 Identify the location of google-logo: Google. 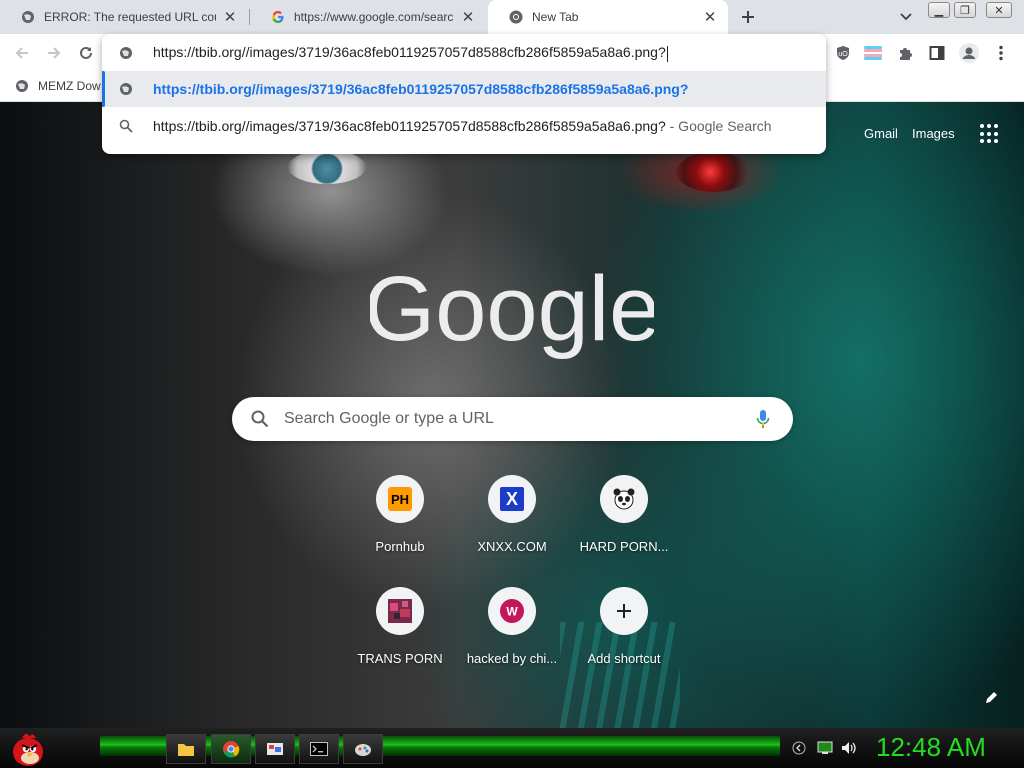
(512, 309).